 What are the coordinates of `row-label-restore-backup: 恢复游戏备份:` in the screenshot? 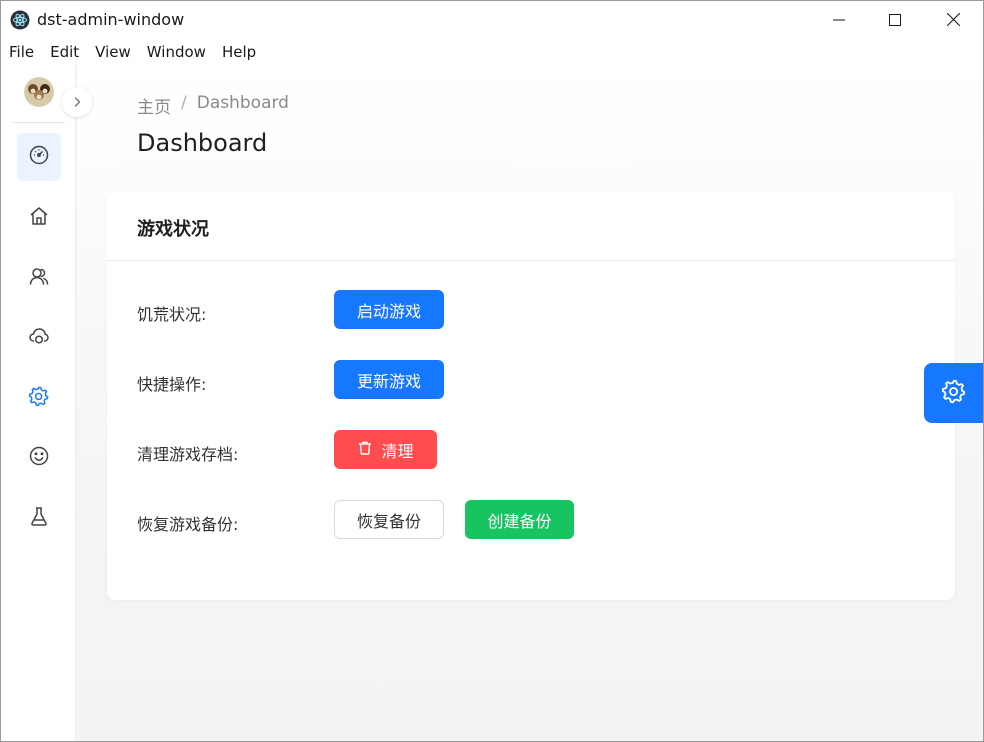 It's located at (188, 524).